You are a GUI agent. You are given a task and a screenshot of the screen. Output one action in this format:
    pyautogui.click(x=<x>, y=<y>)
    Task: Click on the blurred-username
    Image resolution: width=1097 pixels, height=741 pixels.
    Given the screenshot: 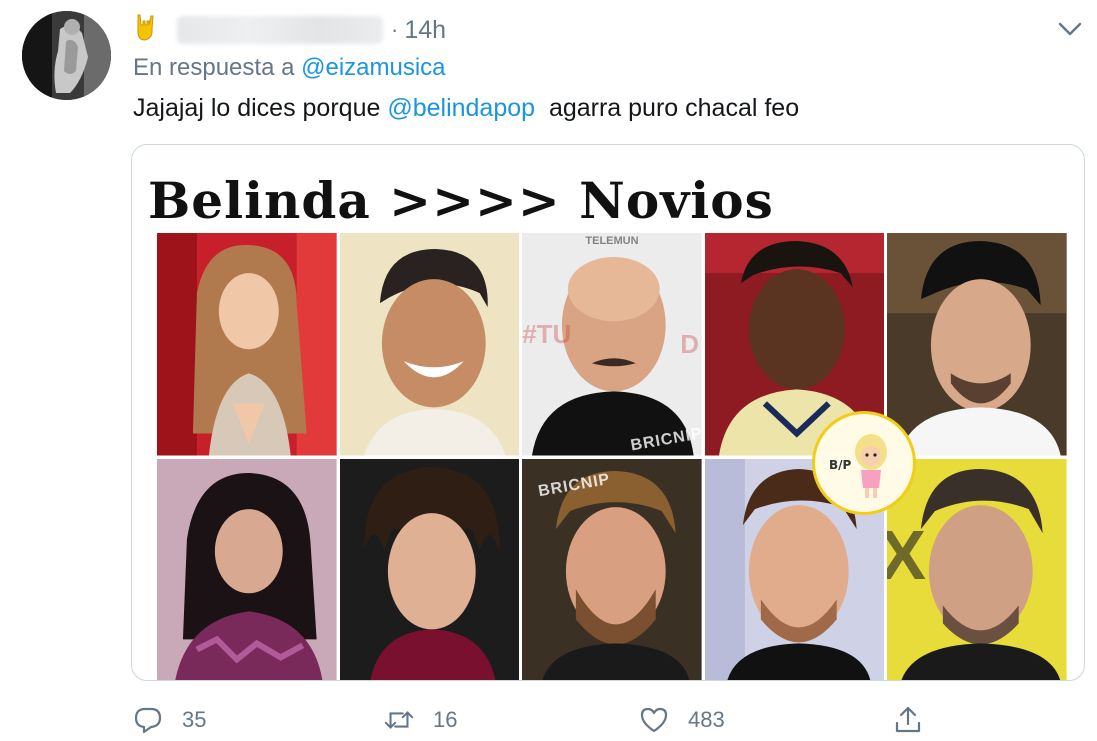 What is the action you would take?
    pyautogui.click(x=280, y=30)
    